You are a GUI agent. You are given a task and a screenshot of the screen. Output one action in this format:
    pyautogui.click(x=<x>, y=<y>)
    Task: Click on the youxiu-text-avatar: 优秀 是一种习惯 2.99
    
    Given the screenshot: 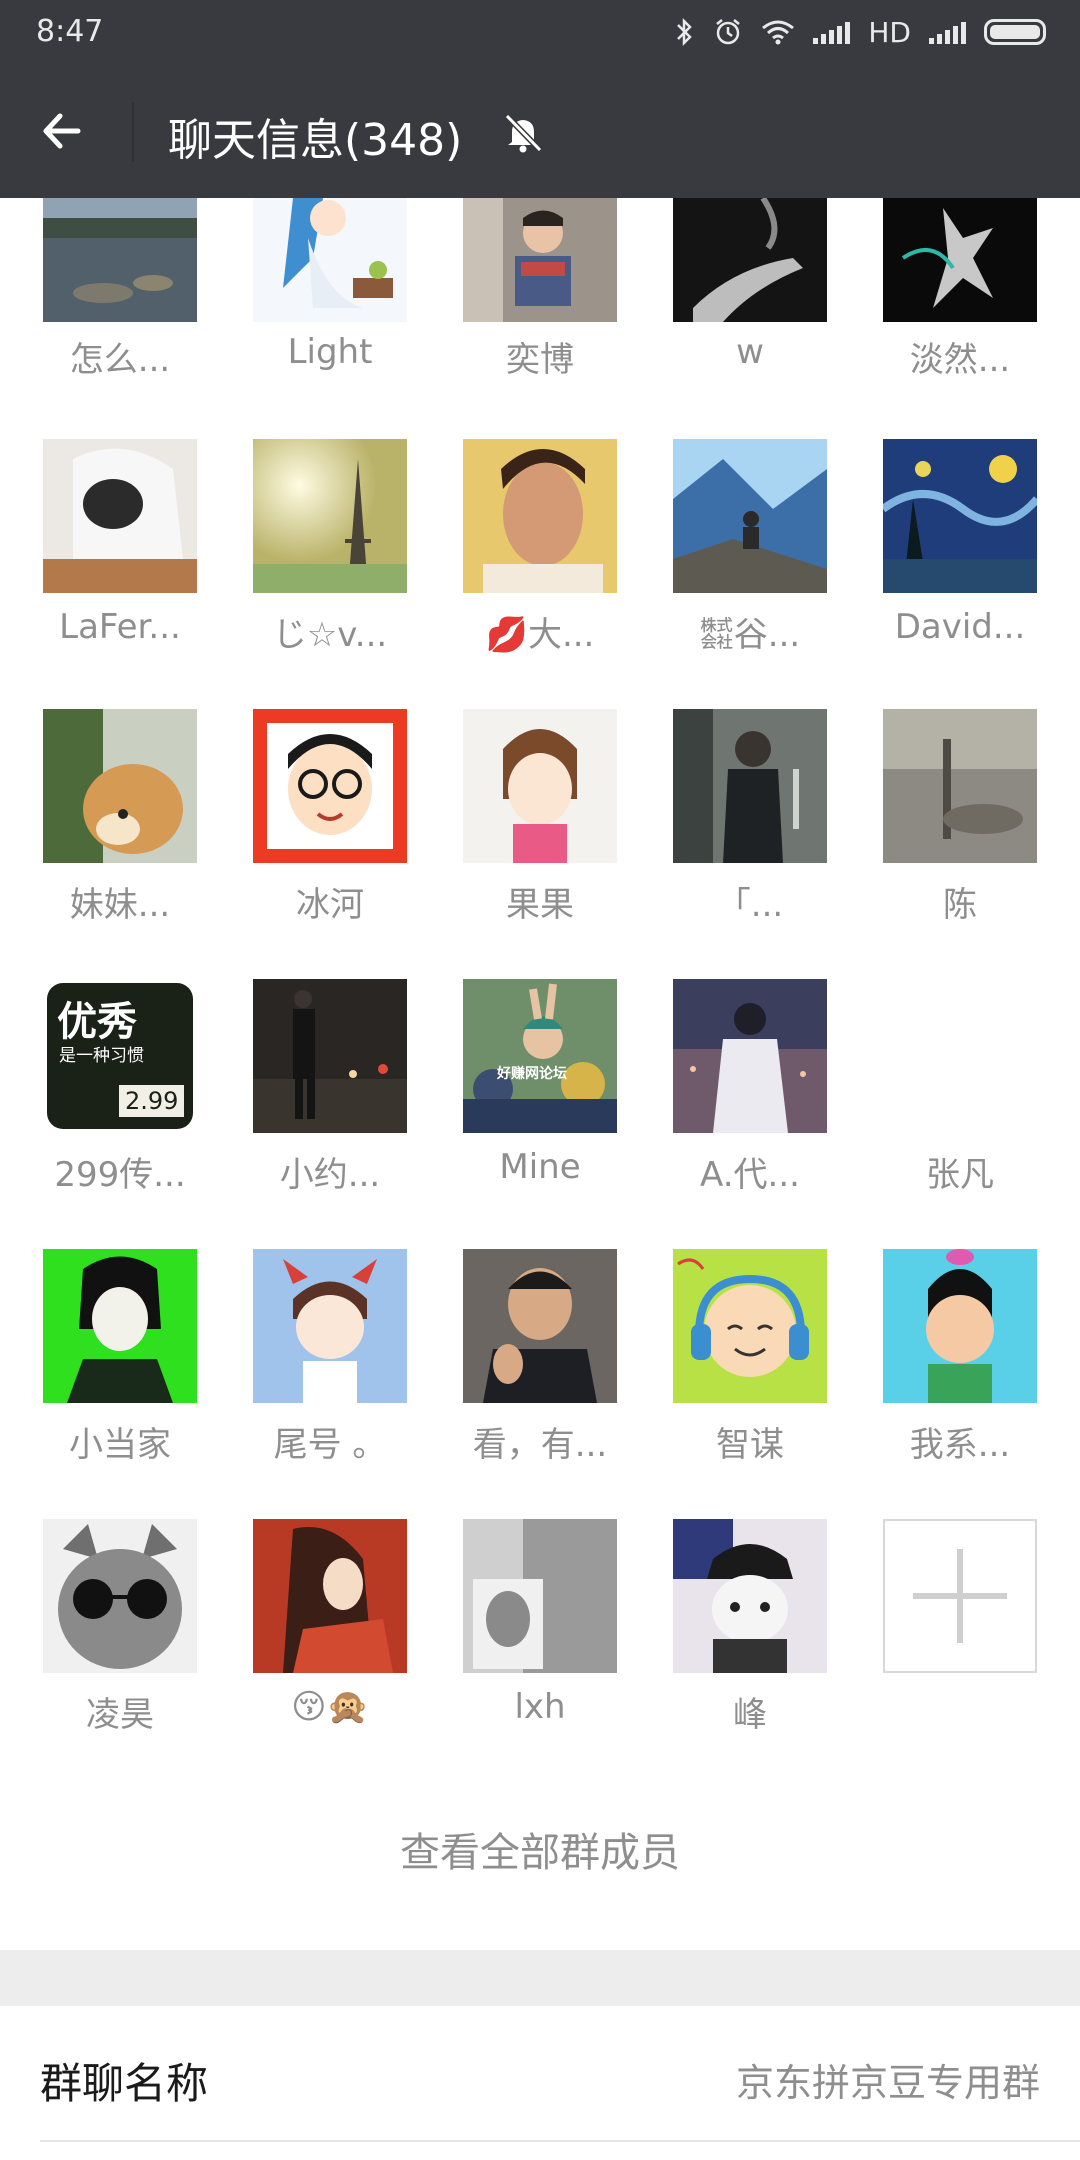 What is the action you would take?
    pyautogui.click(x=120, y=1056)
    